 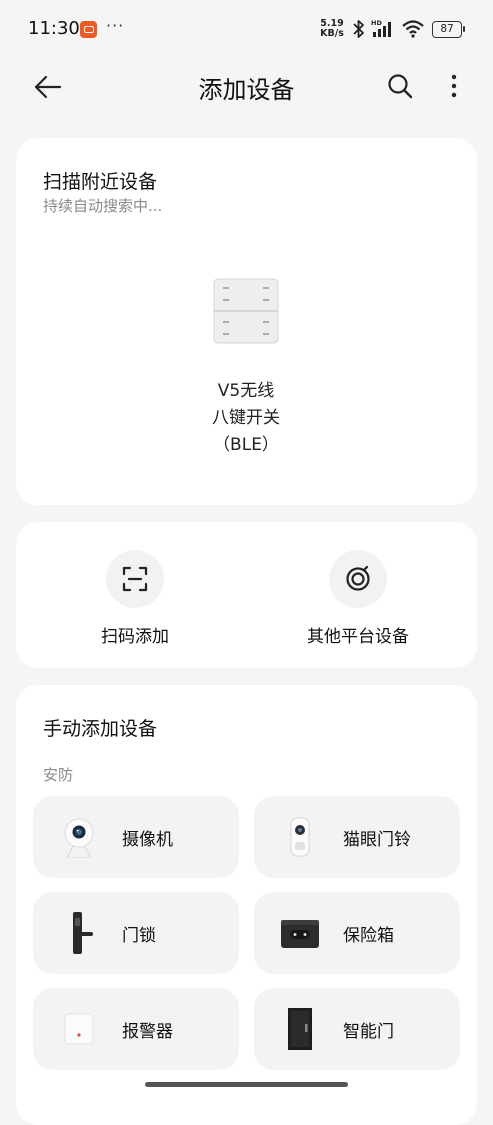 I want to click on nearby-devices-title: 扫描附近设备, so click(x=100, y=182).